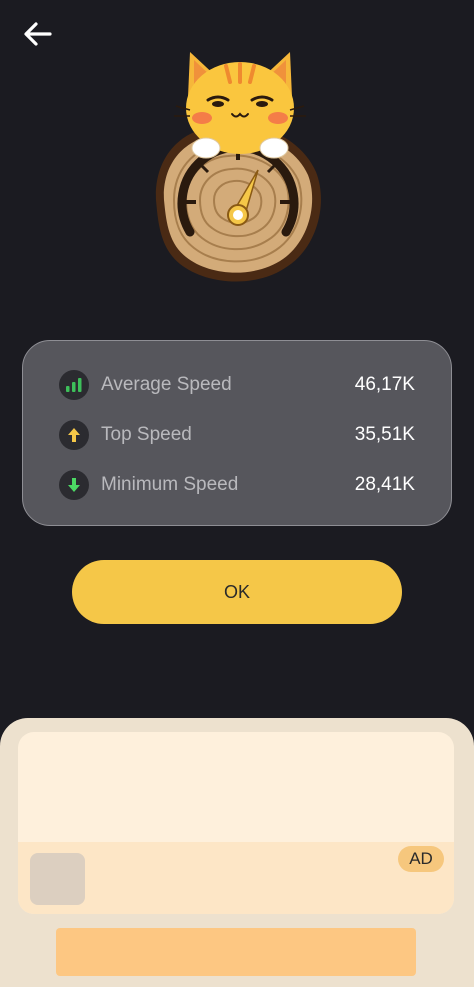  Describe the element at coordinates (240, 167) in the screenshot. I see `cat-speedometer-illustration` at that location.